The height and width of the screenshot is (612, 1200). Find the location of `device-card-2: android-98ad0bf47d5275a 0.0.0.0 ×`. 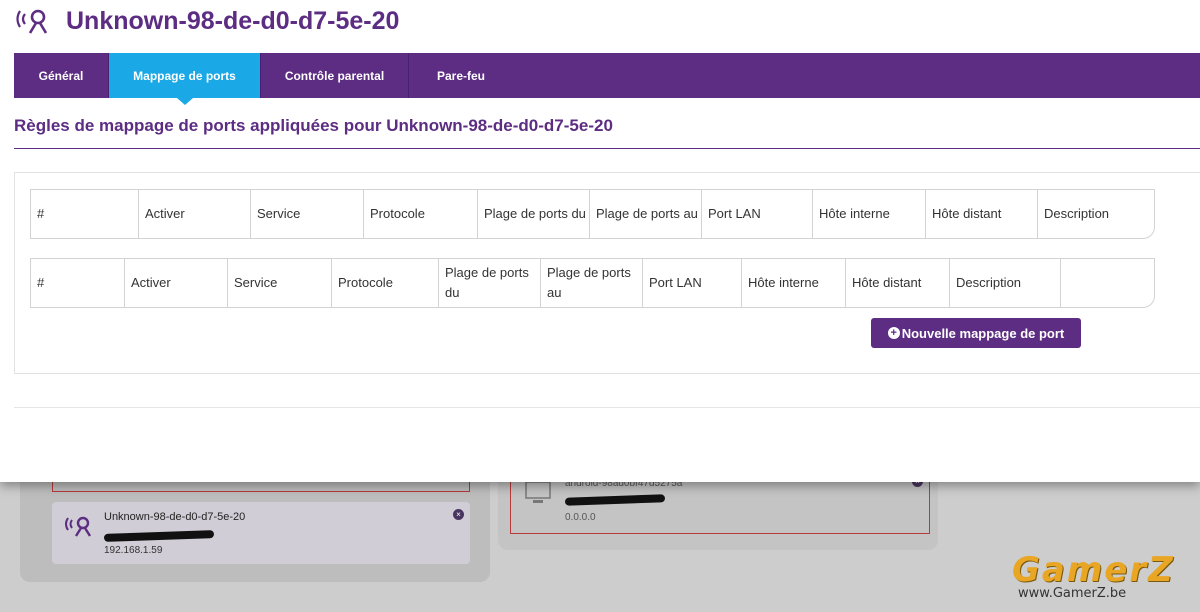

device-card-2: android-98ad0bf47d5275a 0.0.0.0 × is located at coordinates (720, 504).